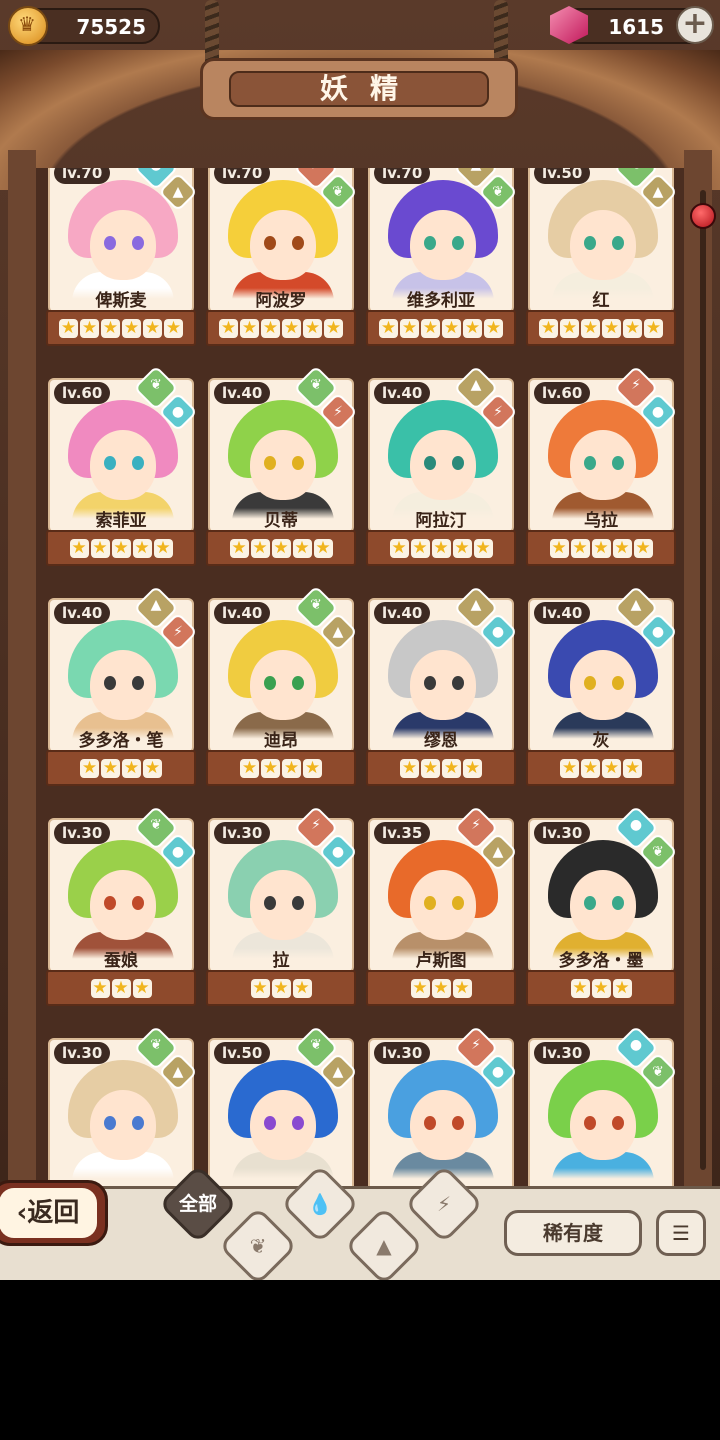 This screenshot has height=1440, width=720. I want to click on fairy-card: 缪恩 lv.40 ▲ ● ★ ★ ★ ★, so click(442, 686).